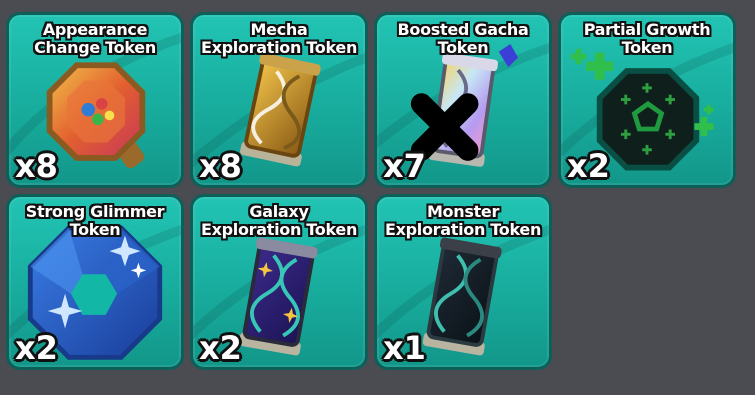 This screenshot has width=755, height=395. I want to click on token-card-galaxy-exploration: Galaxy Exploration Token x2, so click(279, 282).